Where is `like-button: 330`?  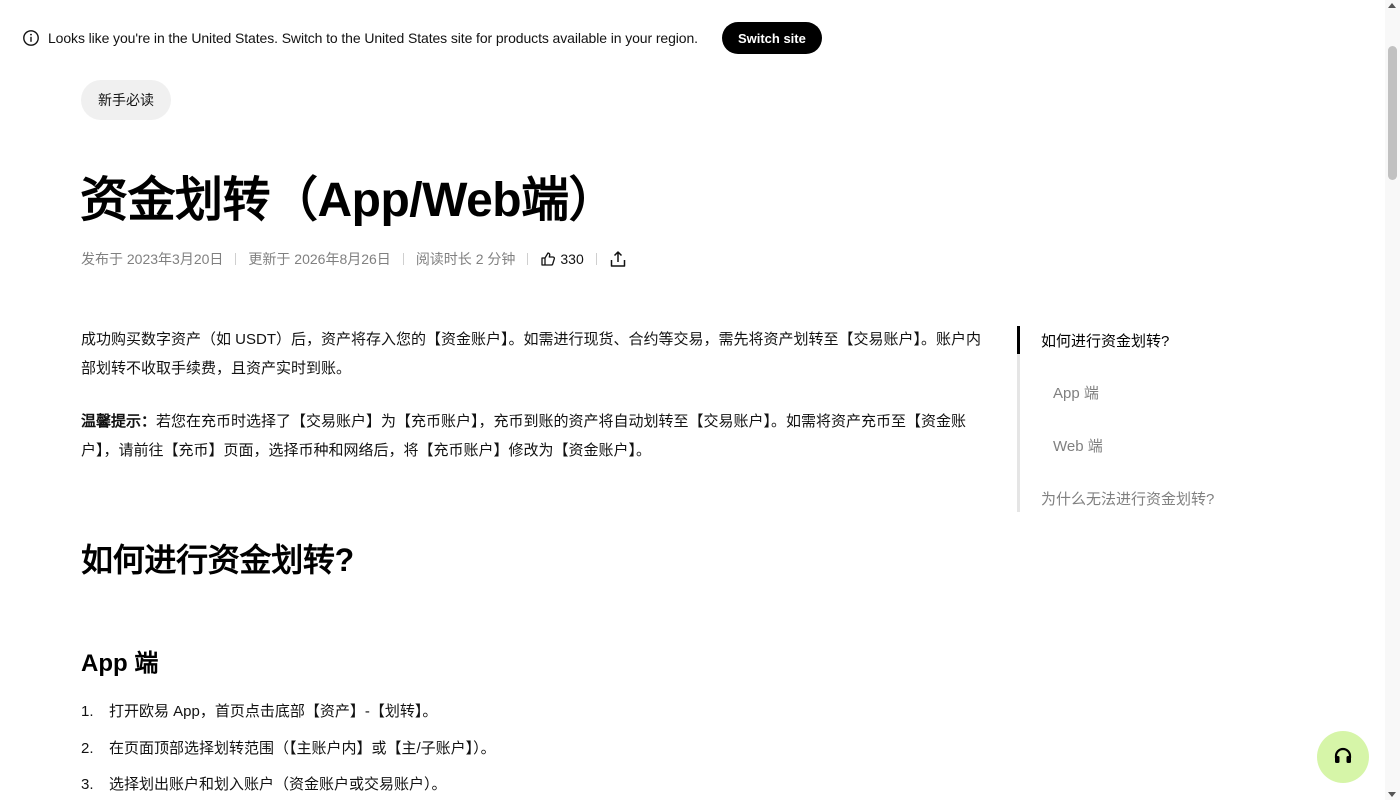 like-button: 330 is located at coordinates (562, 259).